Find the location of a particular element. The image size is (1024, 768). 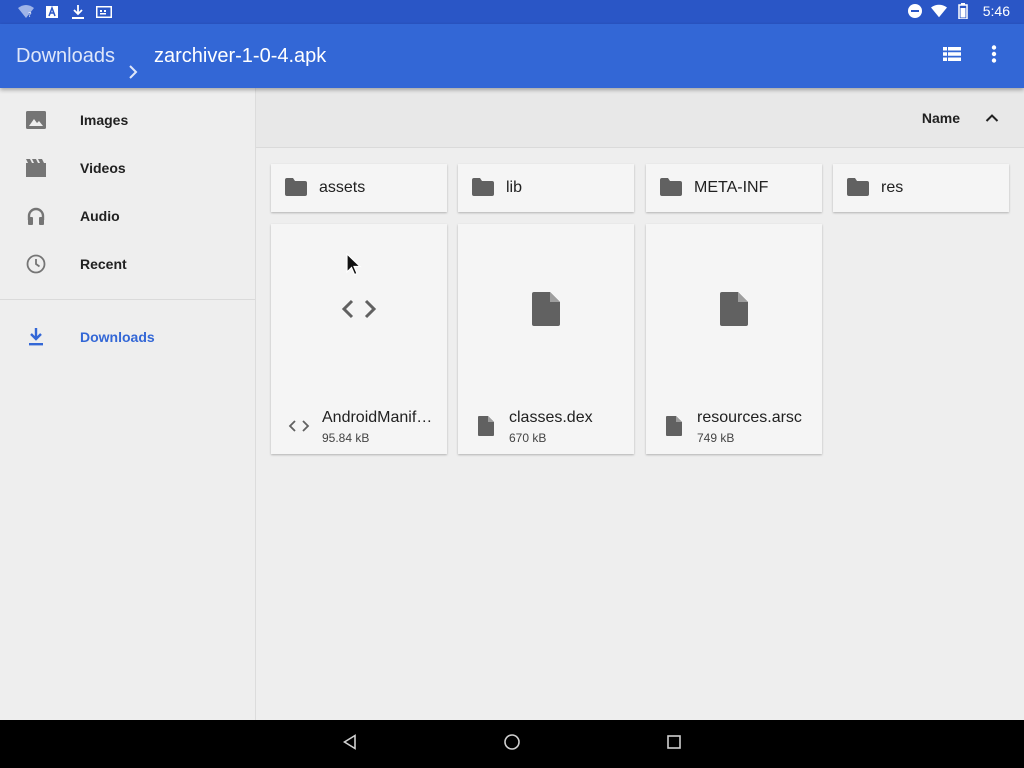

folder-name: META-INF is located at coordinates (731, 187).